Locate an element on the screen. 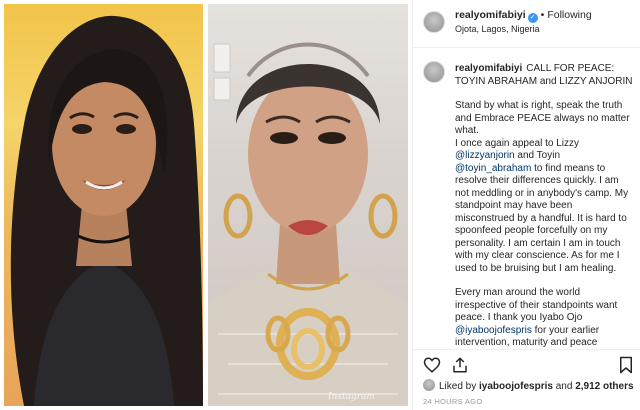 This screenshot has height=410, width=640. liker-username: iyaboojofespris is located at coordinates (516, 386).